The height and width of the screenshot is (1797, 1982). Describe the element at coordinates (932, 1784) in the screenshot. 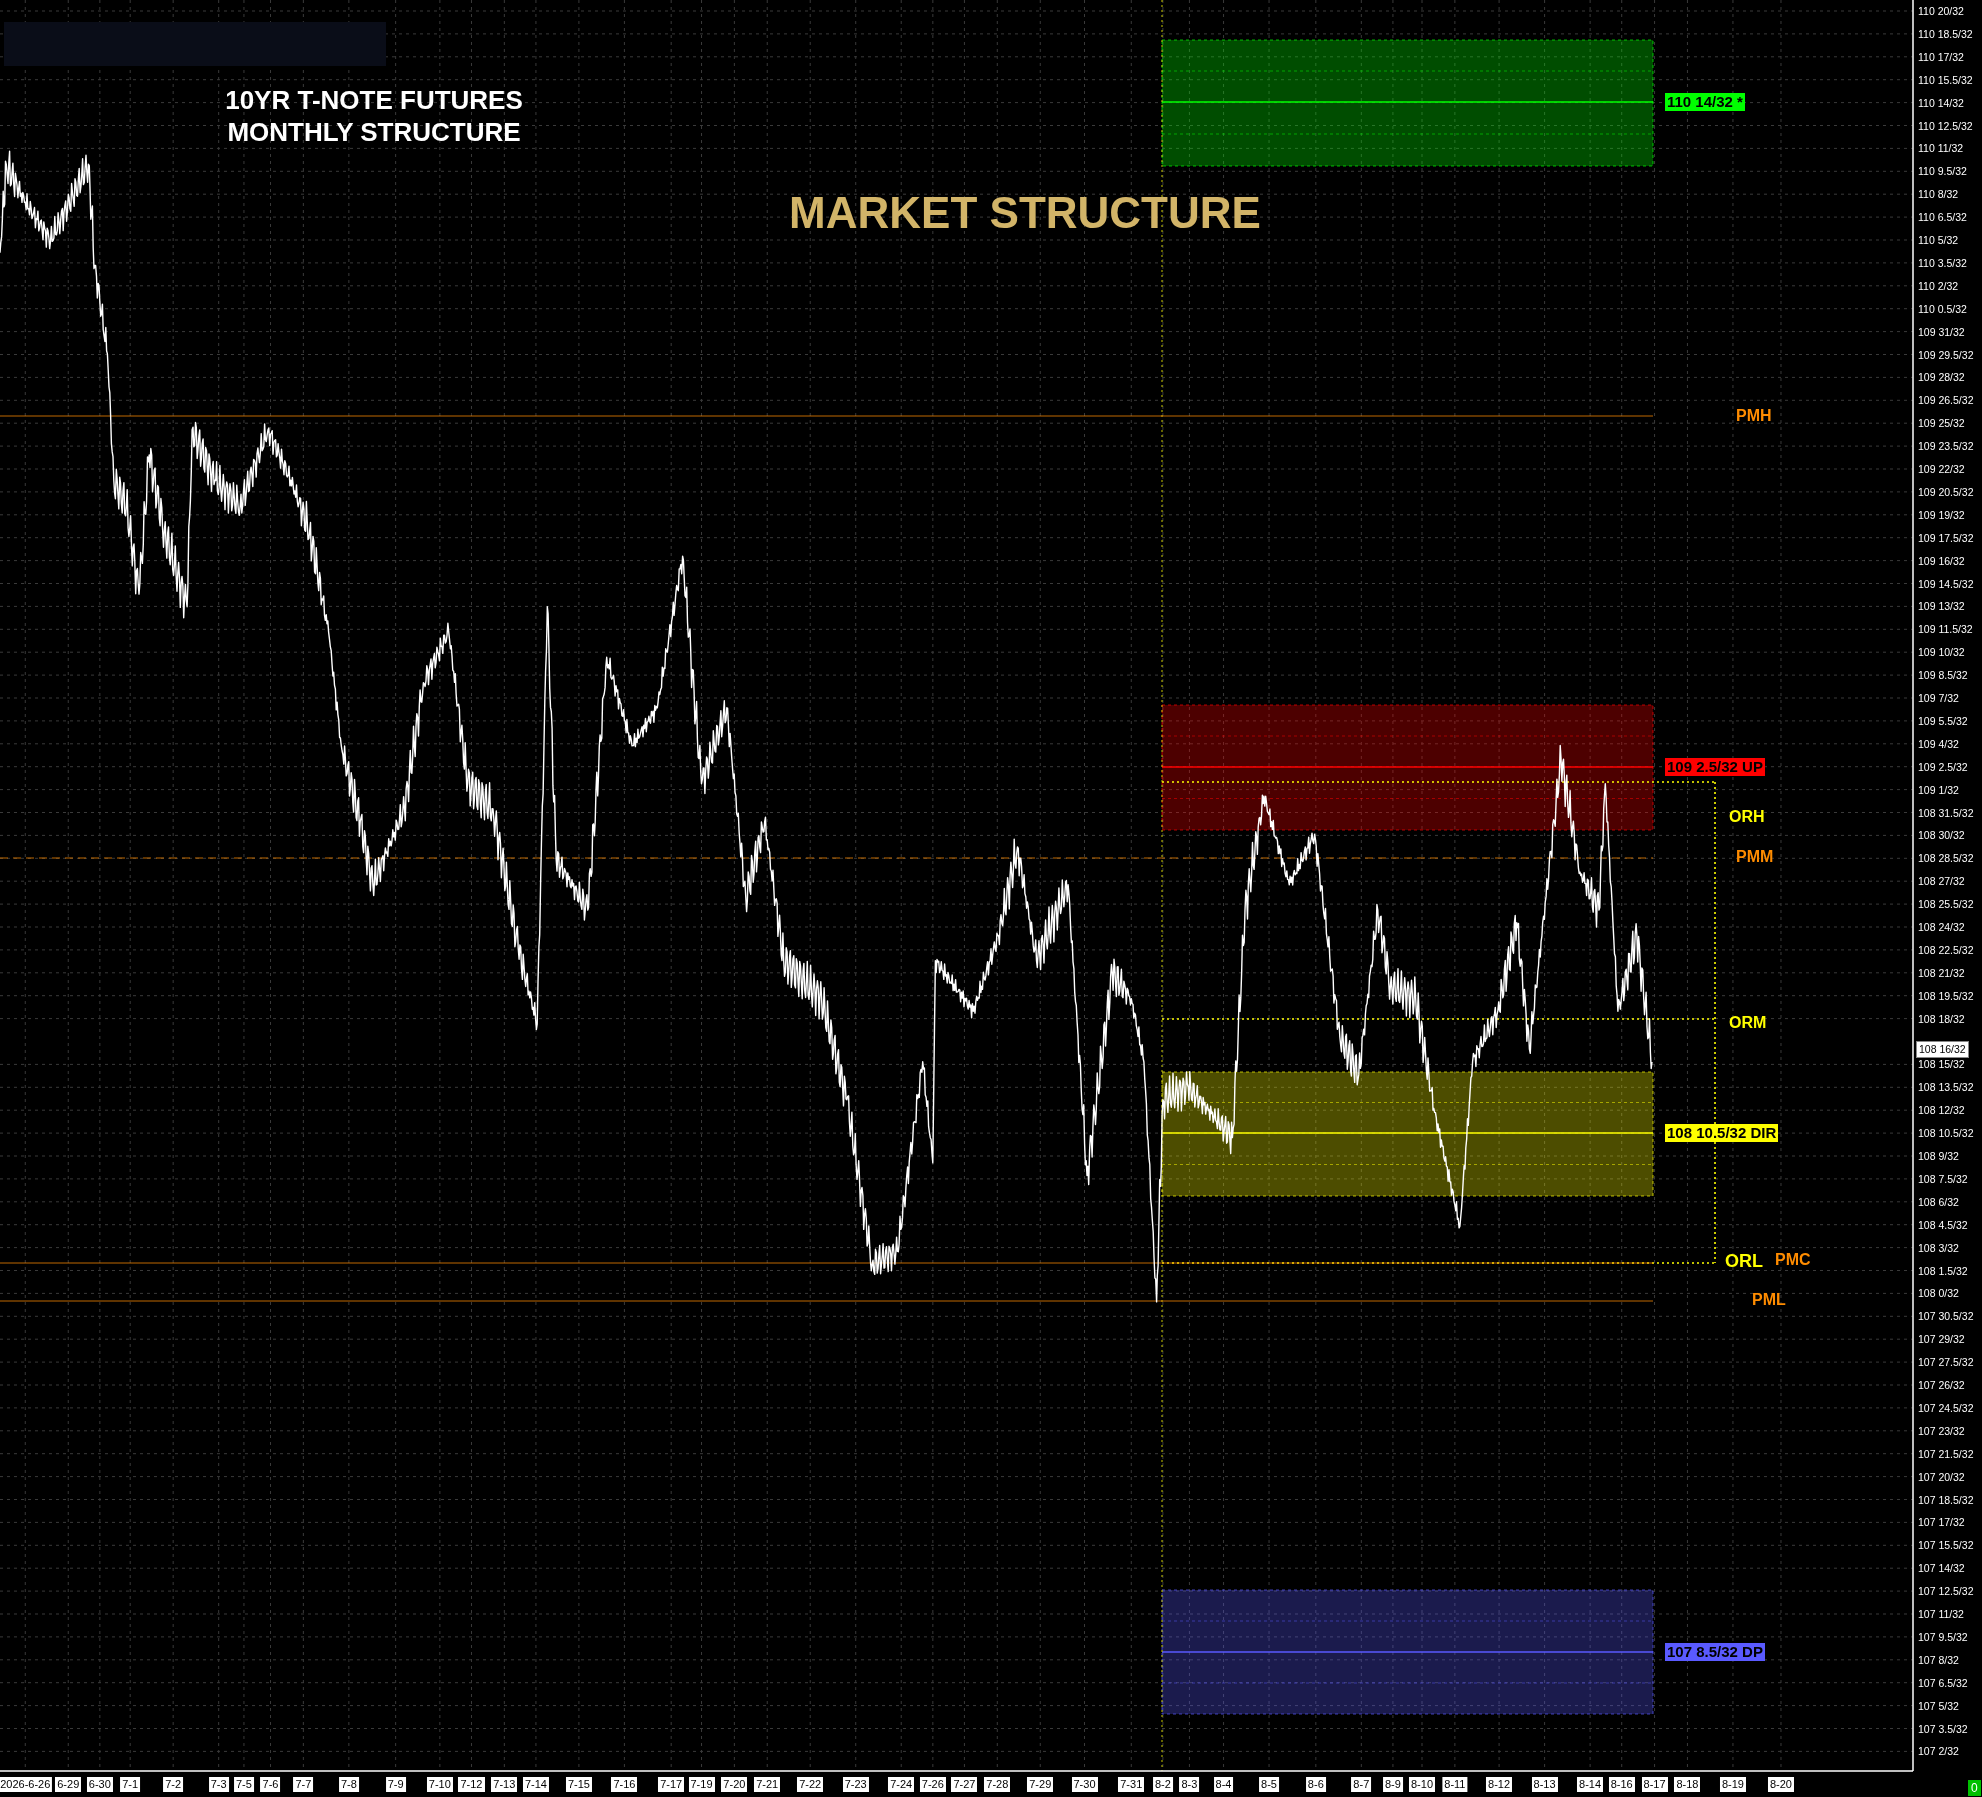

I see `date-axis-label: 7-26` at that location.